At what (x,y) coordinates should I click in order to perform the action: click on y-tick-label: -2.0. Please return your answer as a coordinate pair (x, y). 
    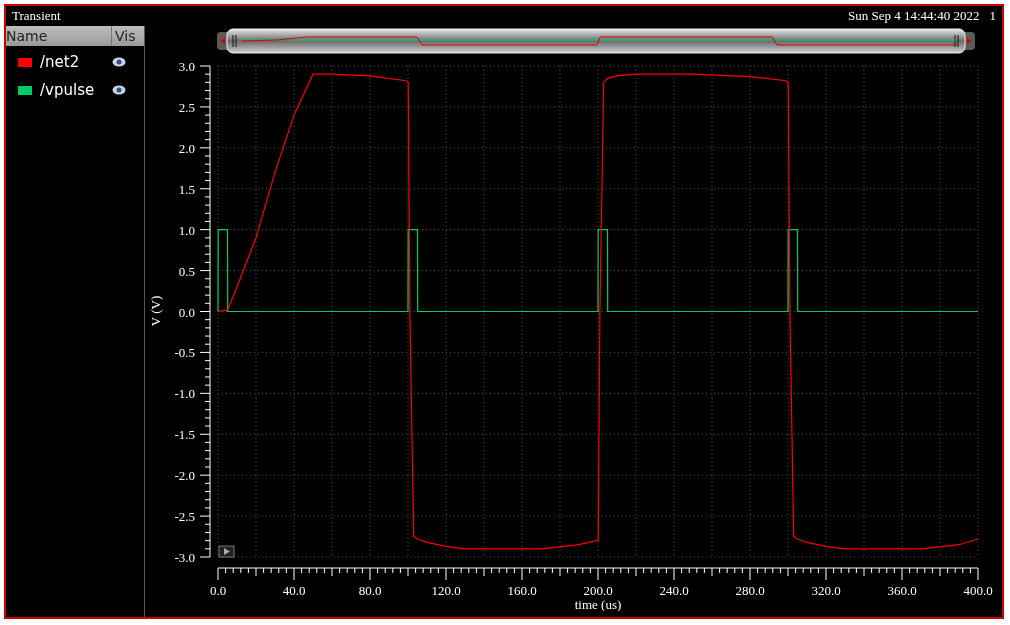
    Looking at the image, I should click on (184, 476).